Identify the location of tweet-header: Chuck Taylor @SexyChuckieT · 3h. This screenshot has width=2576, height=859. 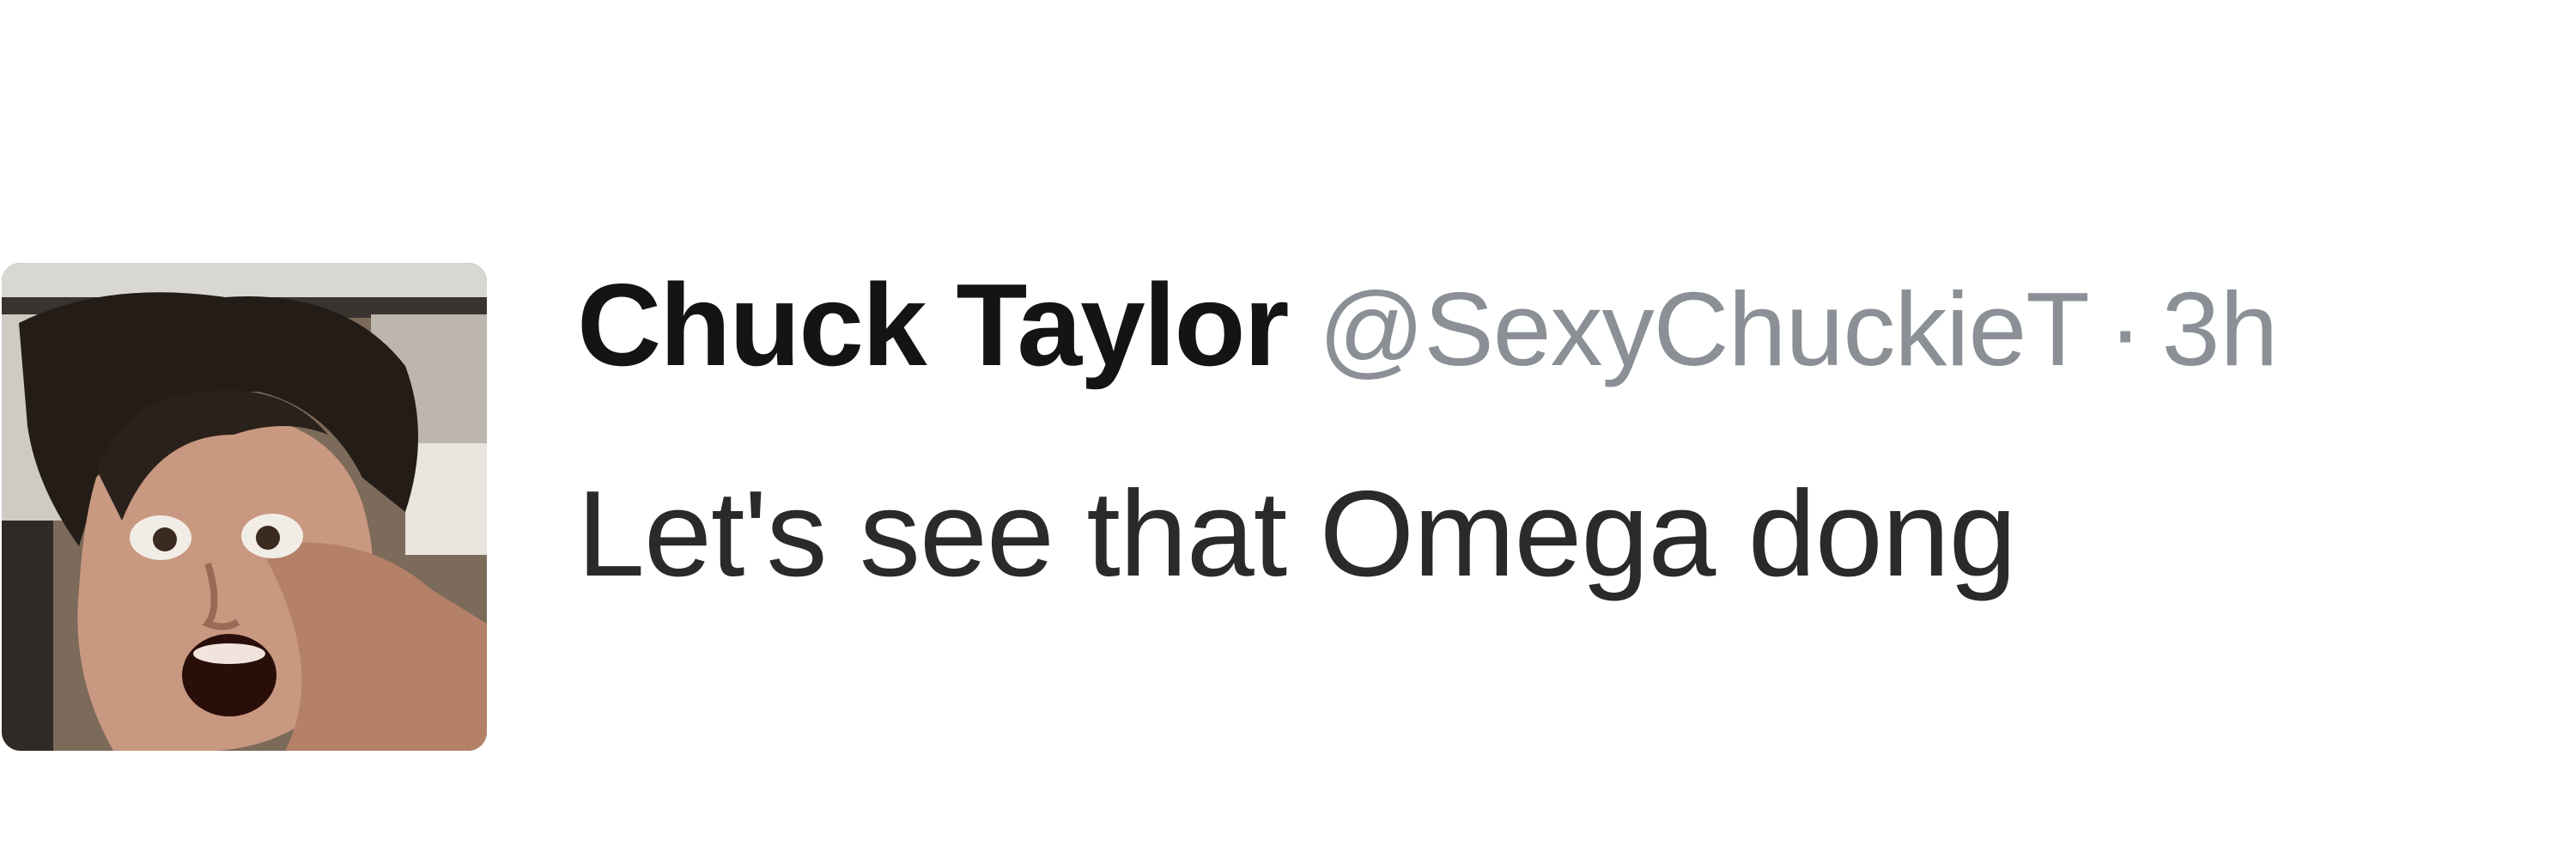
(1427, 331).